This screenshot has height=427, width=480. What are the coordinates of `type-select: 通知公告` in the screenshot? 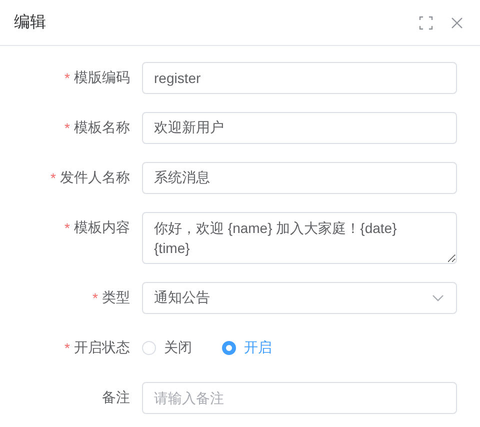 It's located at (299, 298).